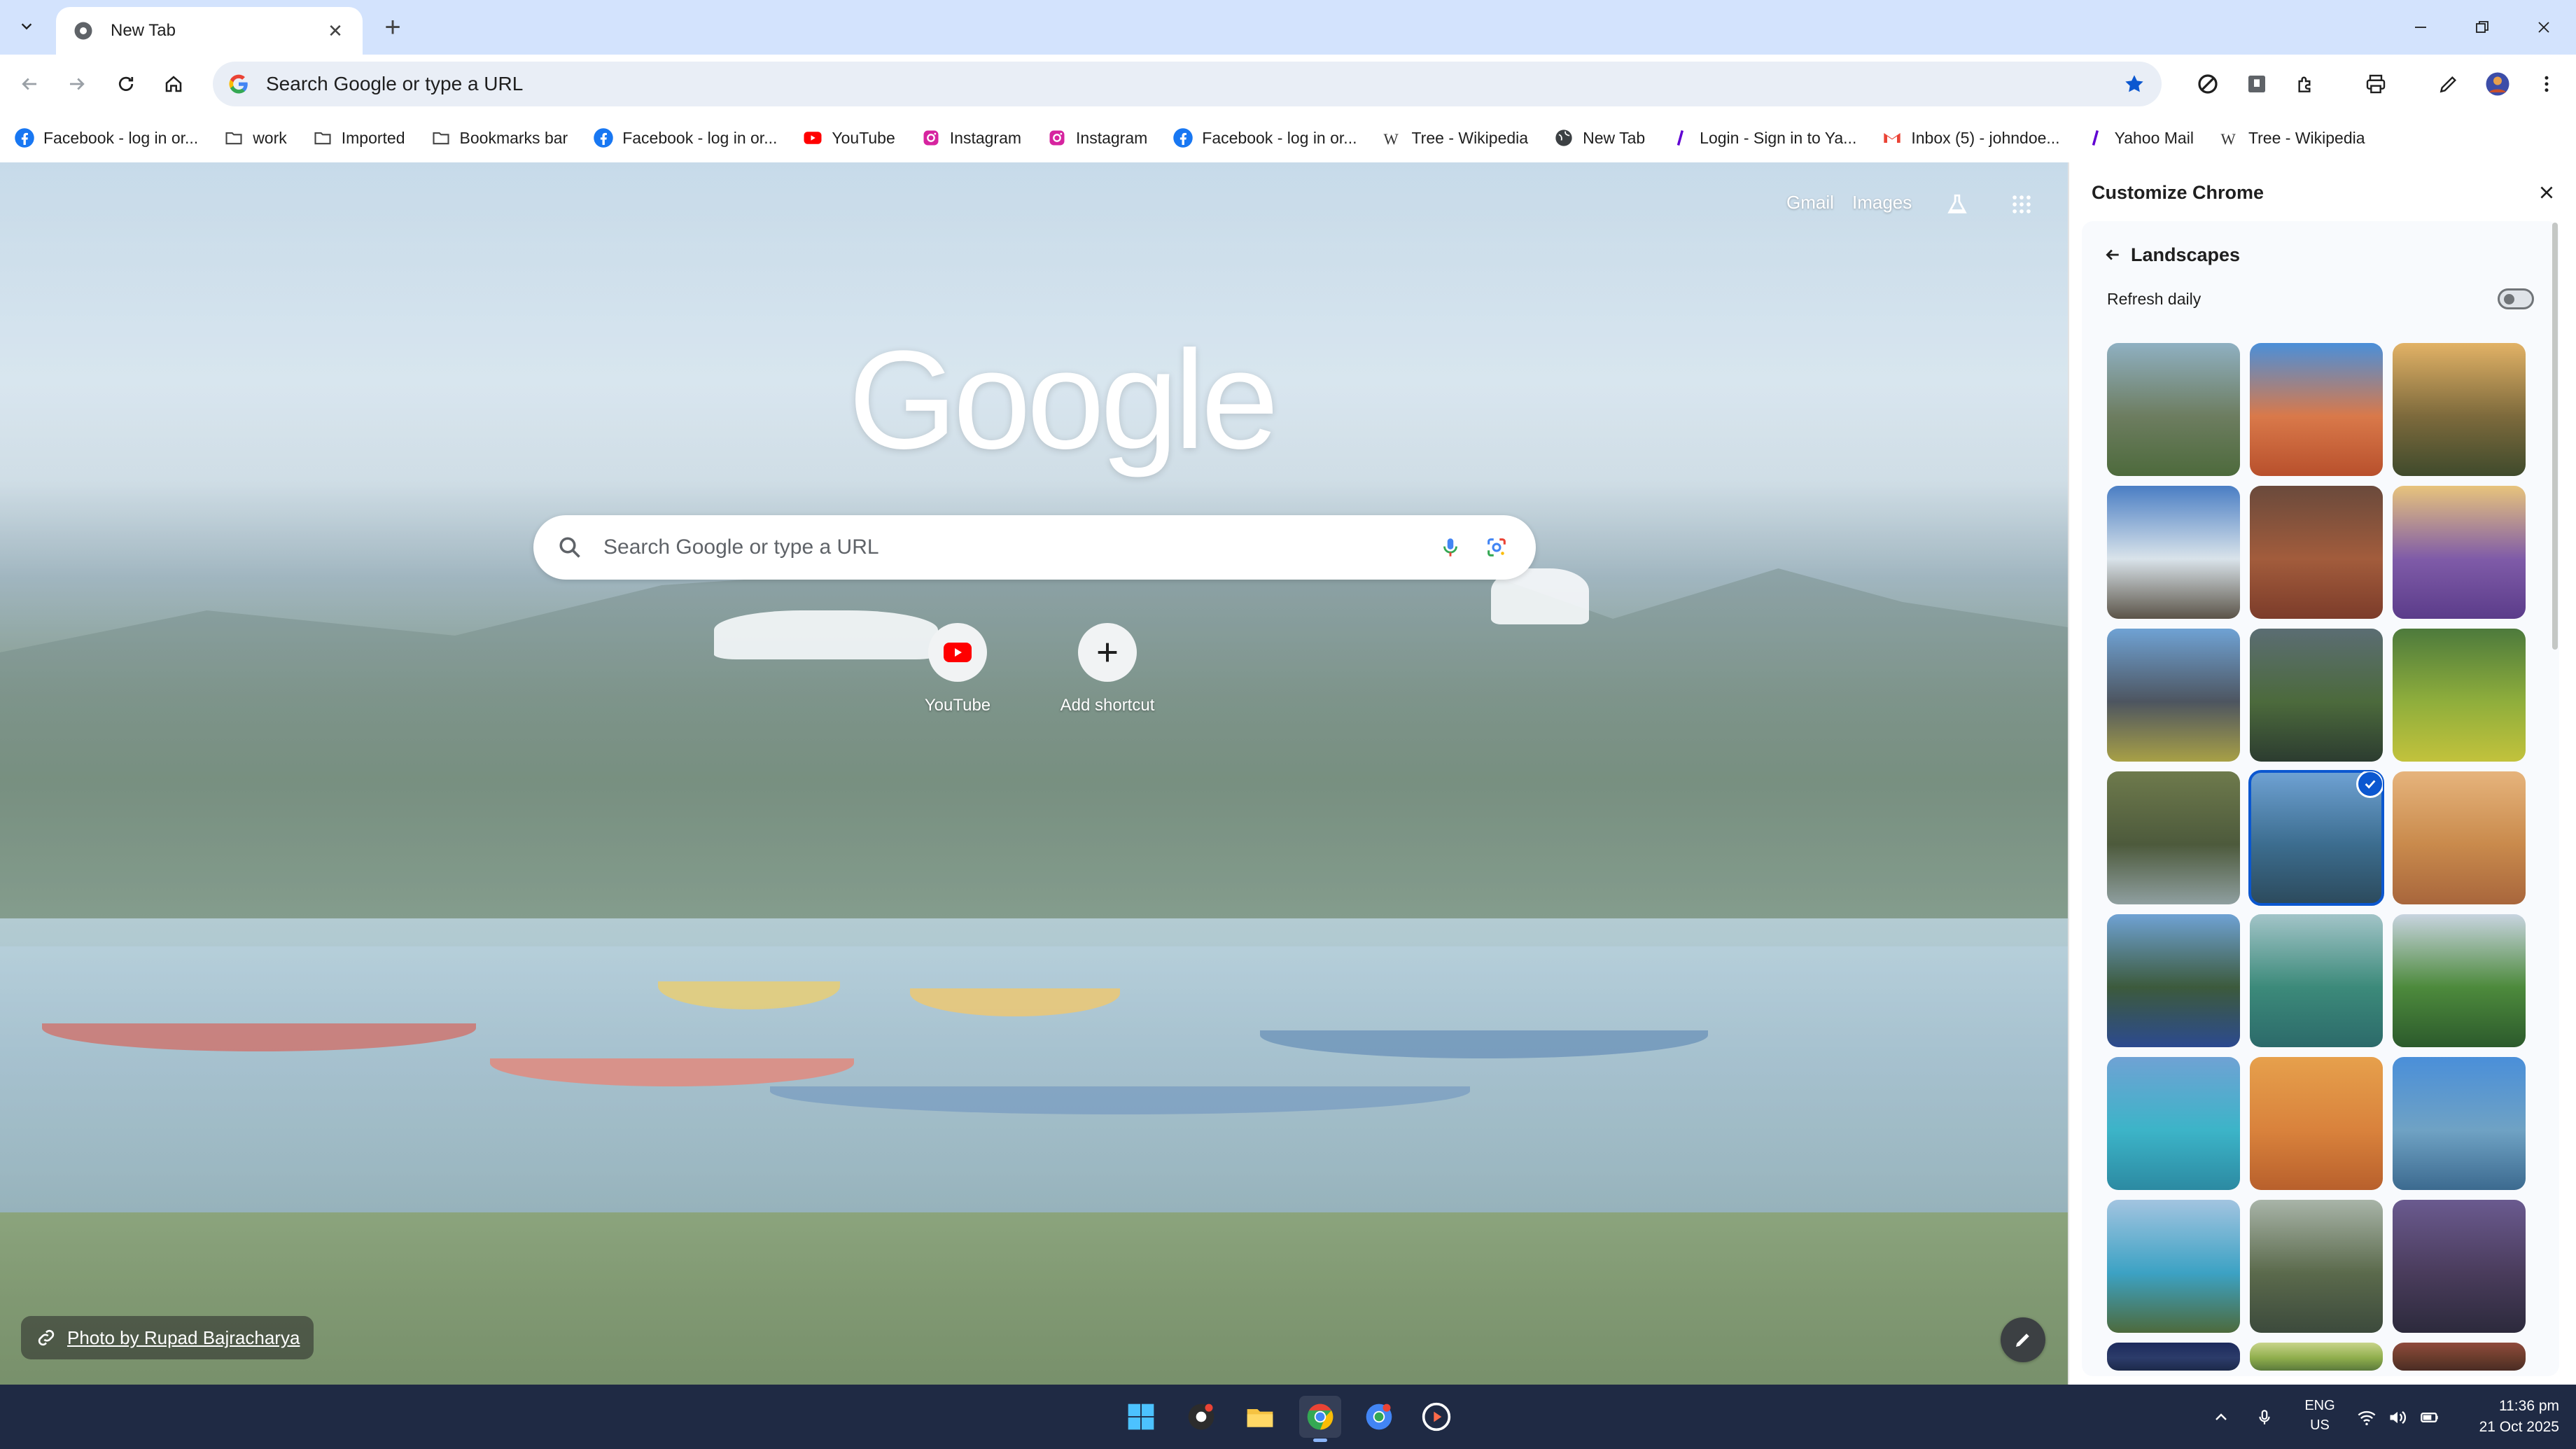  I want to click on google-apps-button, so click(2022, 204).